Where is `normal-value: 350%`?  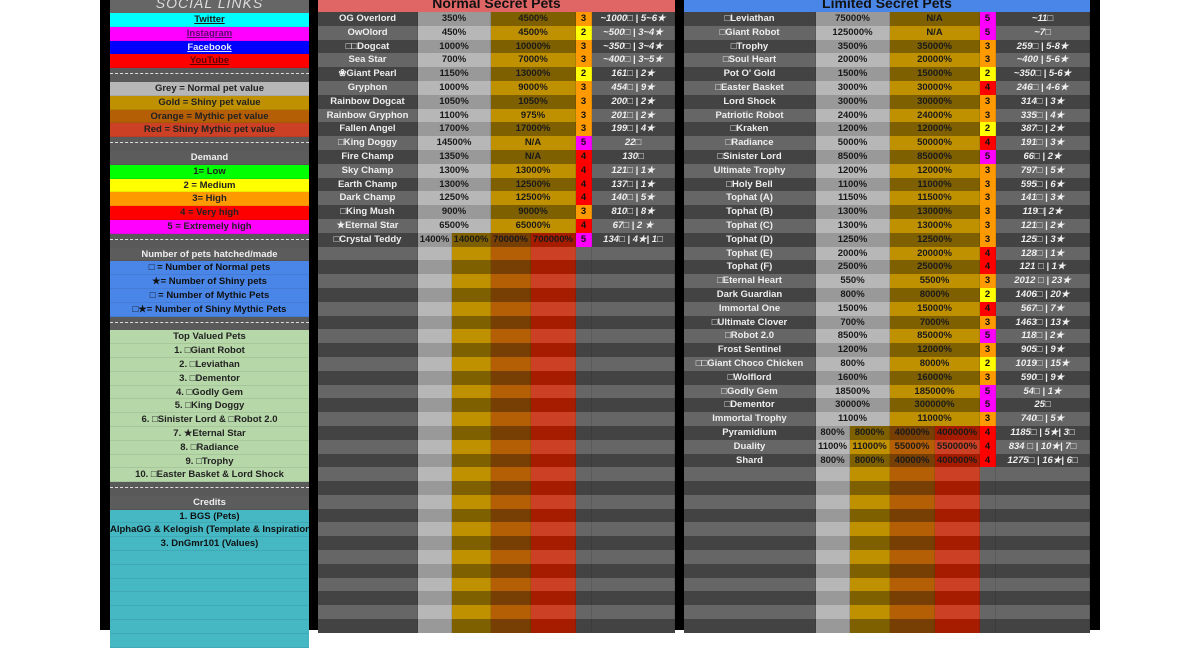 normal-value: 350% is located at coordinates (454, 19).